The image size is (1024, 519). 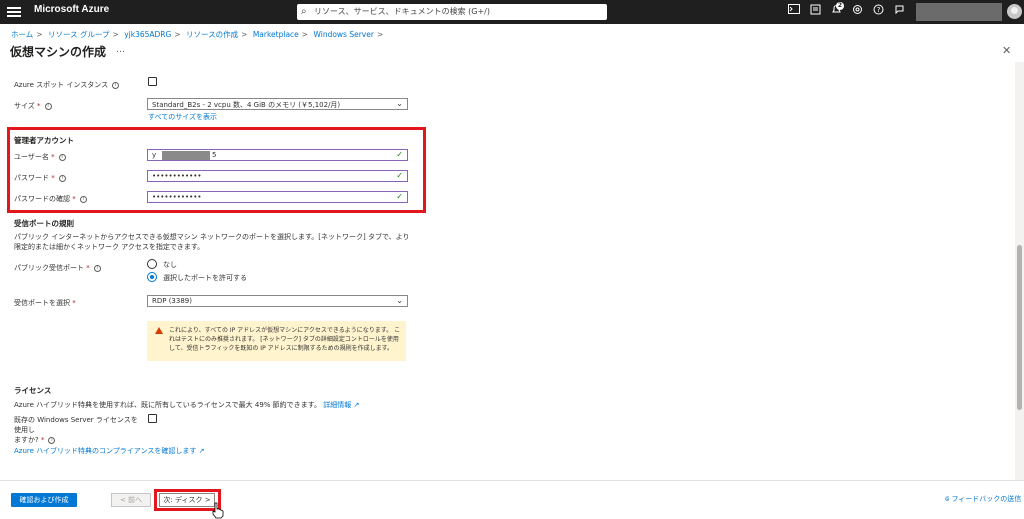 What do you see at coordinates (172, 301) in the screenshot?
I see `select-ports-value: RDP (3389)` at bounding box center [172, 301].